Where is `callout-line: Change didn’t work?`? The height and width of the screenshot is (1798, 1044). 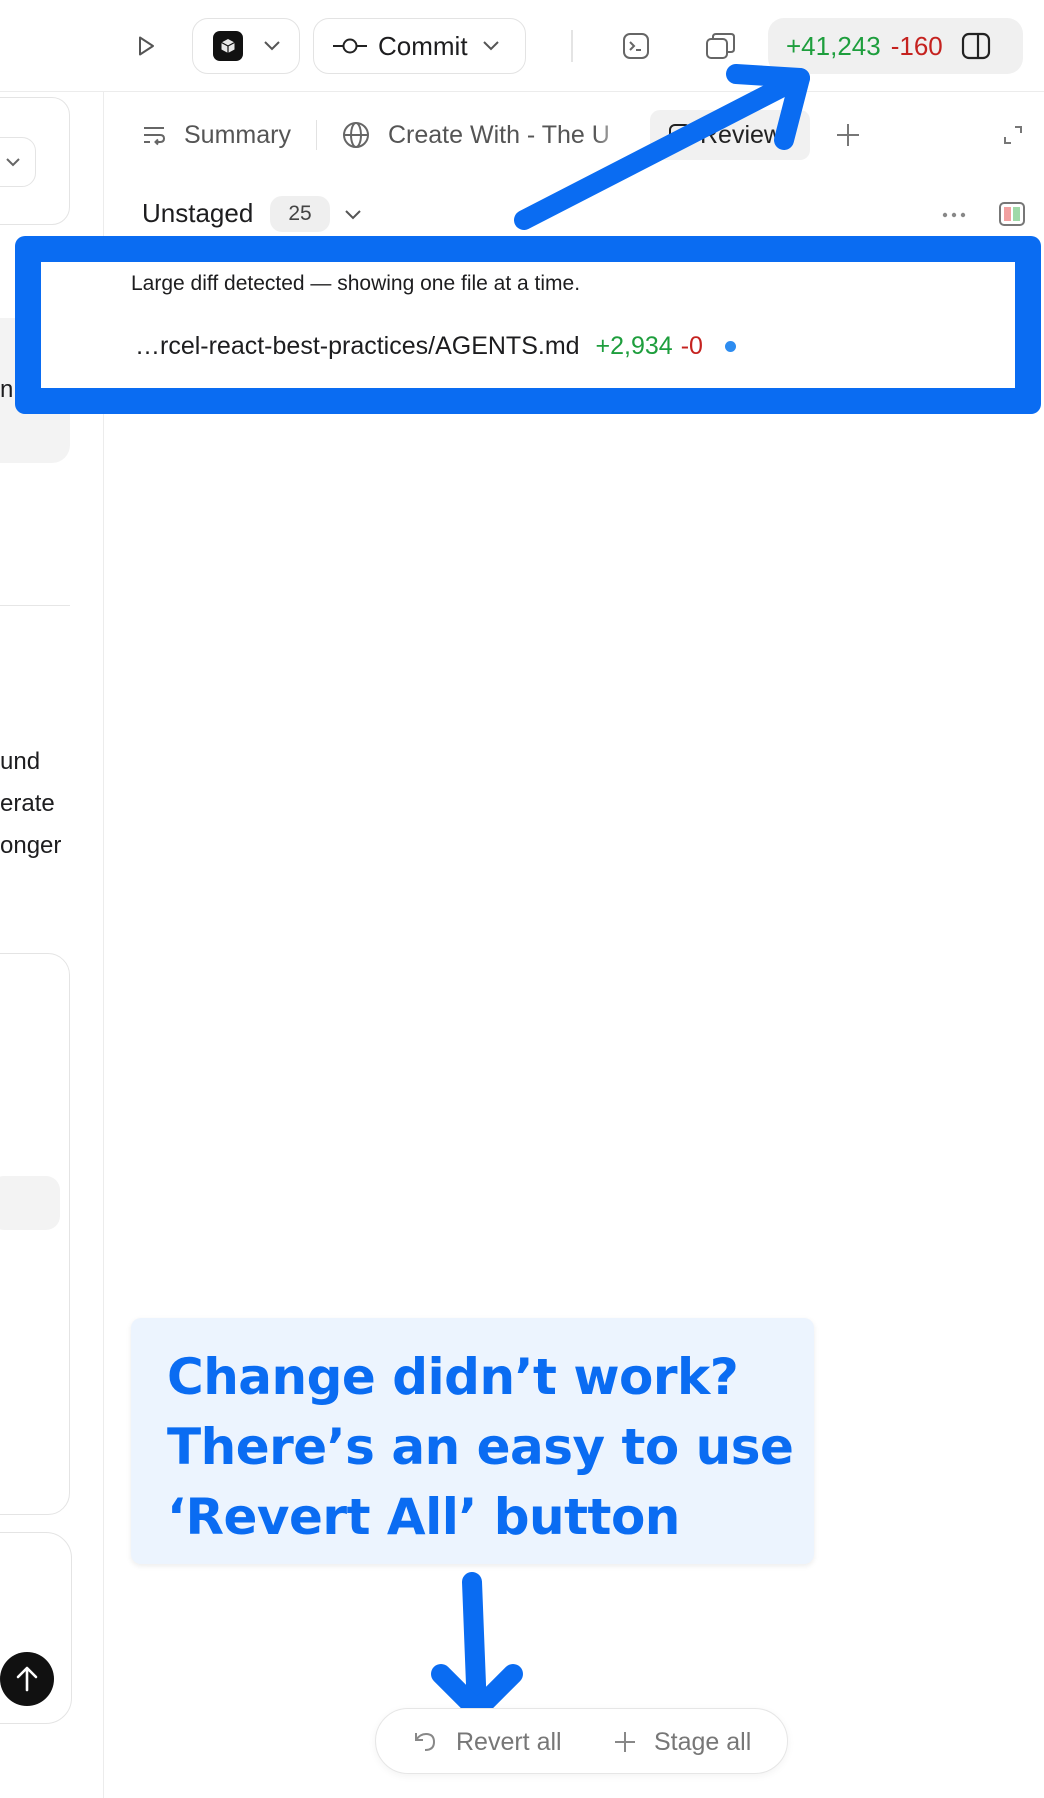 callout-line: Change didn’t work? is located at coordinates (453, 1377).